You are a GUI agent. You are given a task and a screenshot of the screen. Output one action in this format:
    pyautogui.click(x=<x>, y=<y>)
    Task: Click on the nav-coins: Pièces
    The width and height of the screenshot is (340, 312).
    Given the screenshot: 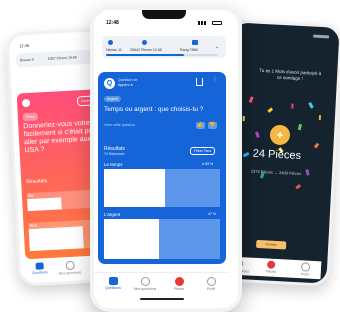 What is the action you would take?
    pyautogui.click(x=179, y=284)
    